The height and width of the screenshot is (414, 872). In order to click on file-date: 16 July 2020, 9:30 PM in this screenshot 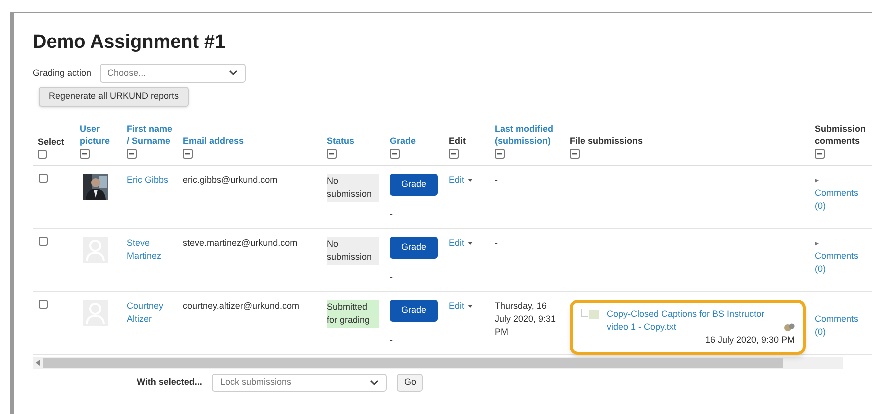, I will do `click(750, 340)`.